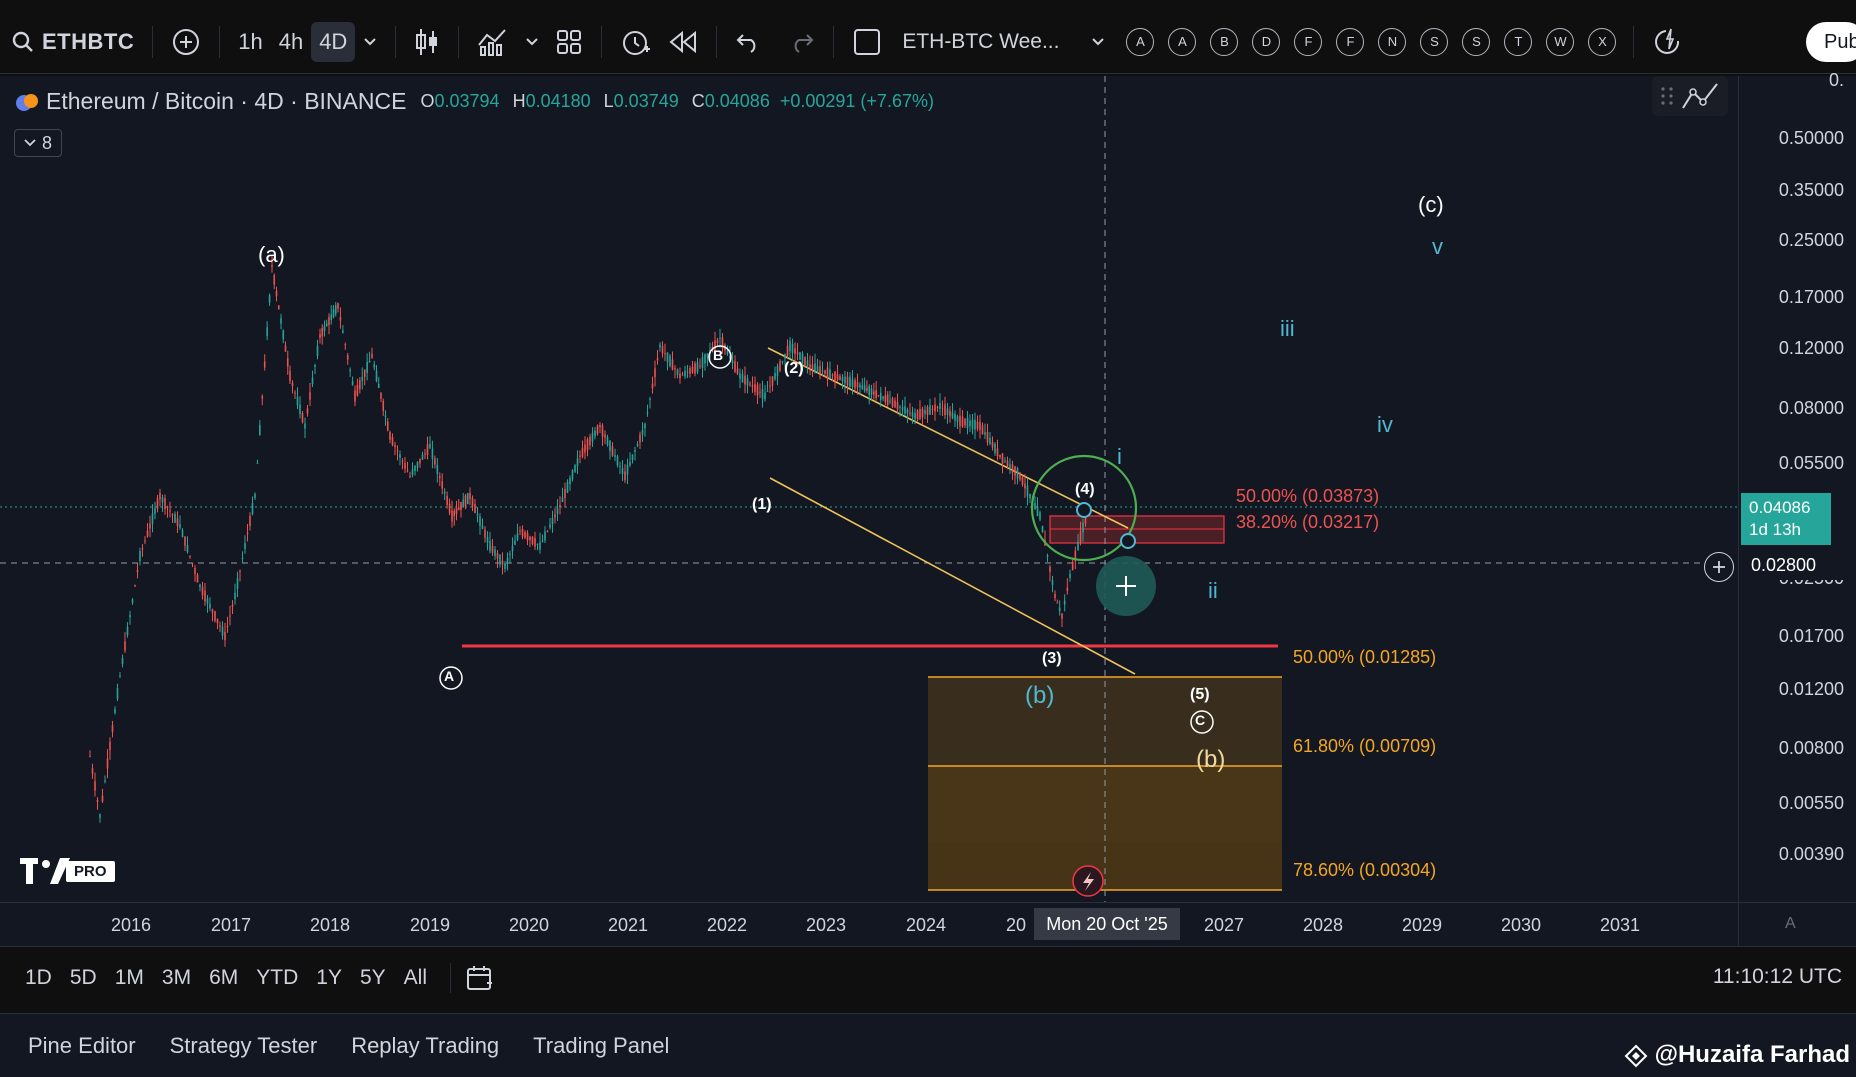 This screenshot has height=1077, width=1856. What do you see at coordinates (1521, 925) in the screenshot?
I see `time-tick: 2030` at bounding box center [1521, 925].